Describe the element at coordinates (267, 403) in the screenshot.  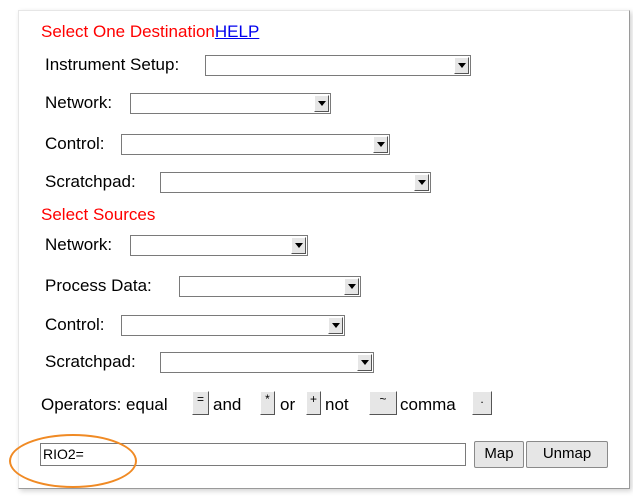
I see `and-operator-button: *` at that location.